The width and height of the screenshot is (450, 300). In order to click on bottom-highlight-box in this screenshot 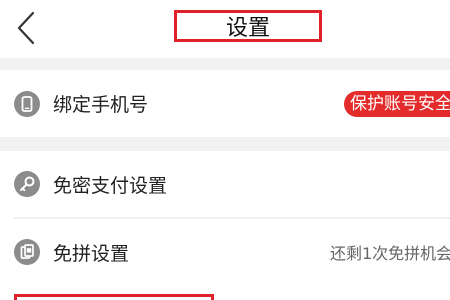, I will do `click(114, 297)`.